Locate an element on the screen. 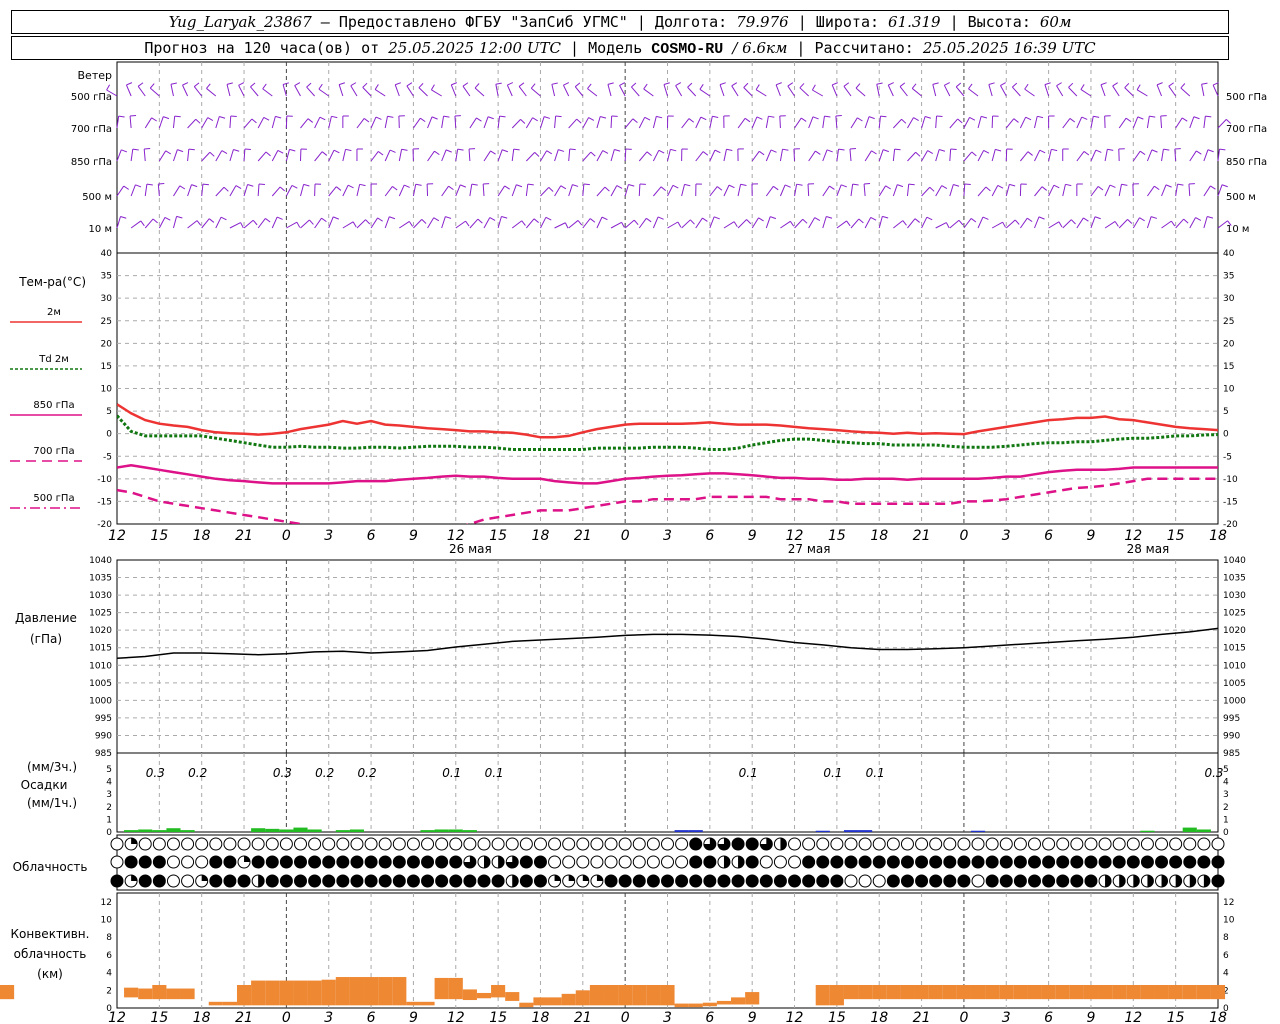 The width and height of the screenshot is (1280, 1024). y-tick-label-temp-right: 35 is located at coordinates (1228, 277).